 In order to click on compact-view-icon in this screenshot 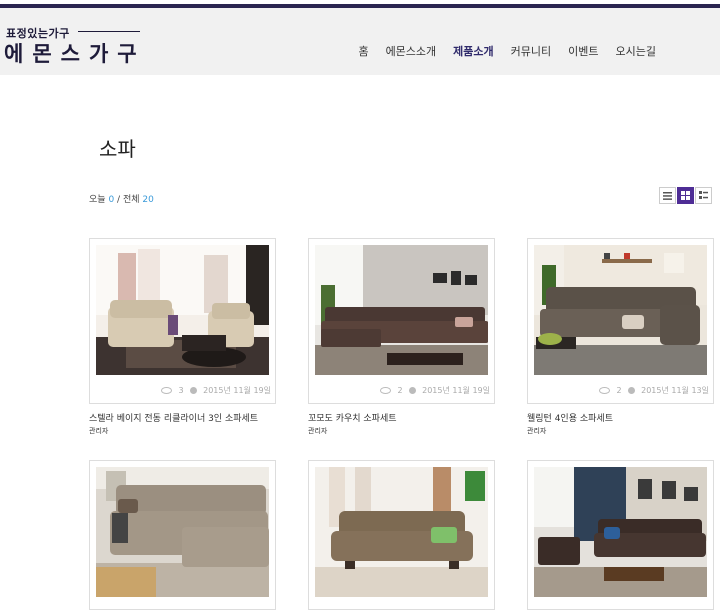, I will do `click(703, 195)`.